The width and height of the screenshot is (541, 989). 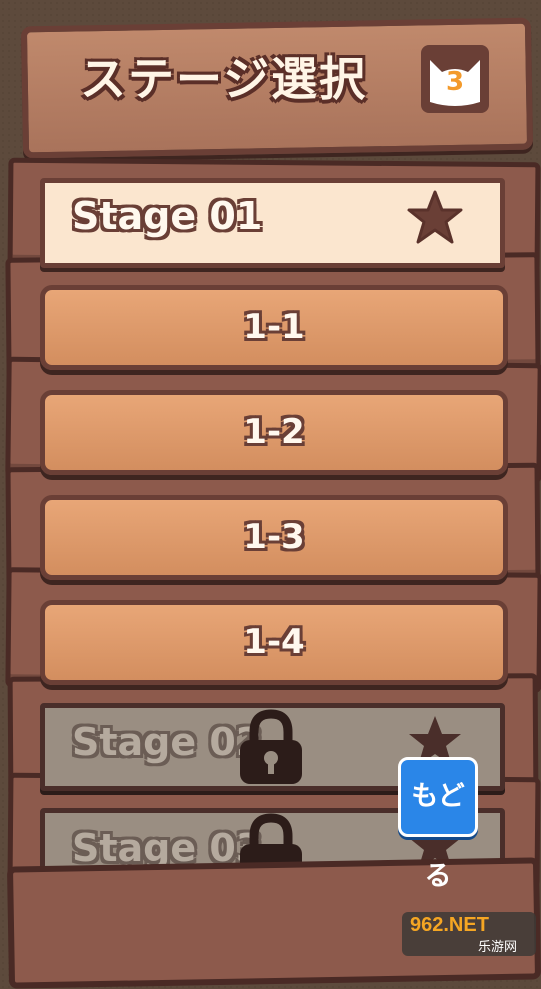 What do you see at coordinates (274, 432) in the screenshot?
I see `level-1-2-label: 1-2` at bounding box center [274, 432].